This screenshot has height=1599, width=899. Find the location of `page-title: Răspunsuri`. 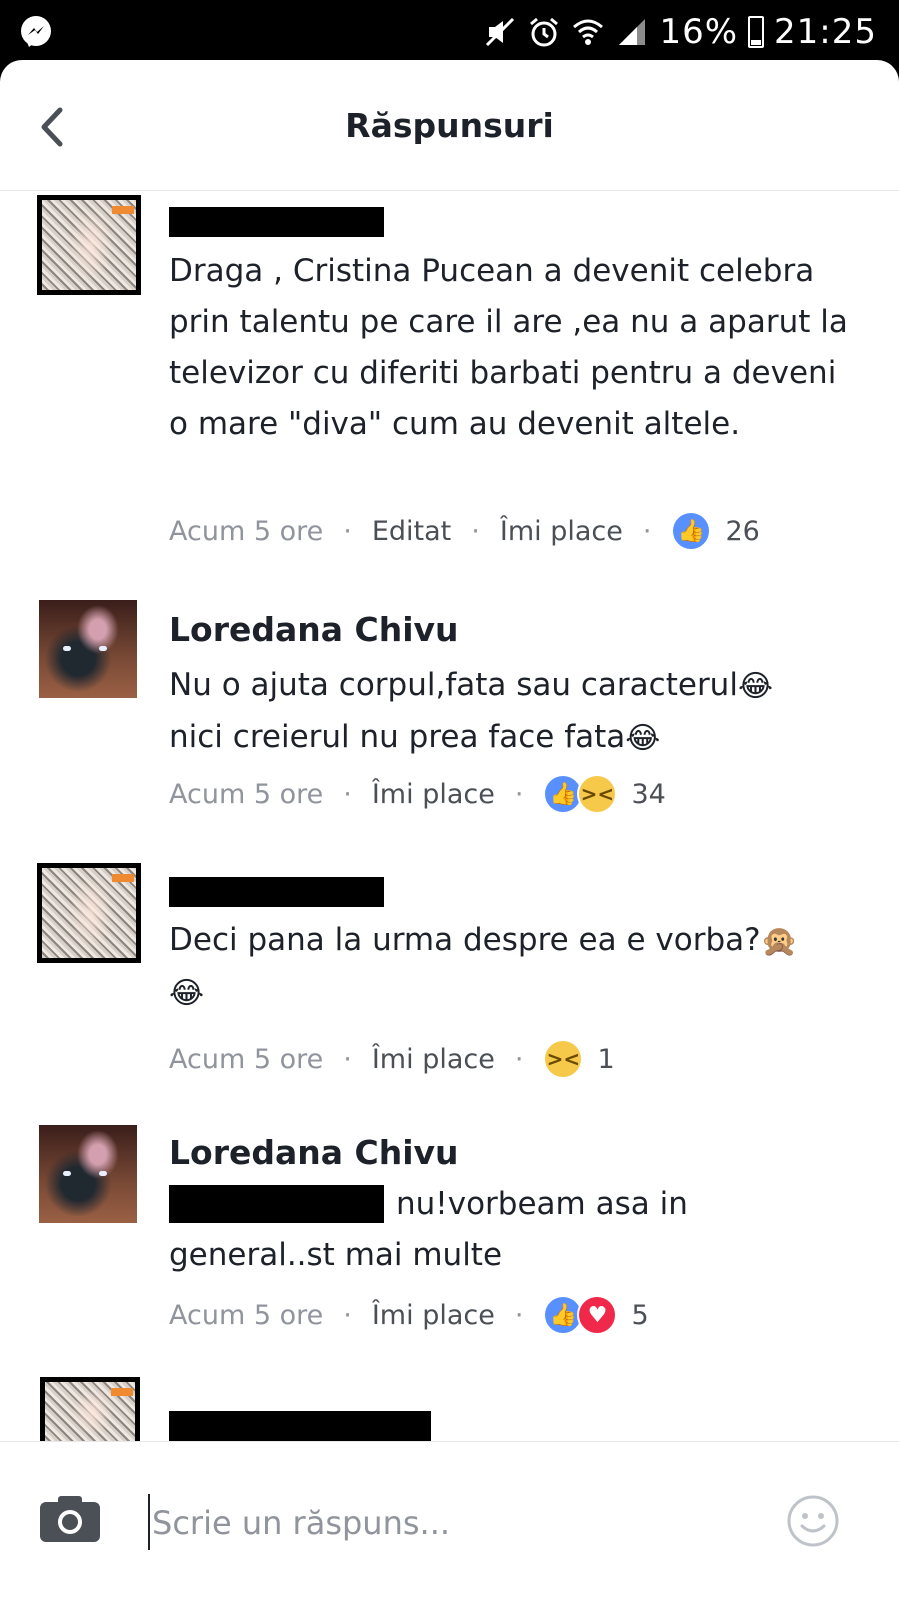

page-title: Răspunsuri is located at coordinates (449, 125).